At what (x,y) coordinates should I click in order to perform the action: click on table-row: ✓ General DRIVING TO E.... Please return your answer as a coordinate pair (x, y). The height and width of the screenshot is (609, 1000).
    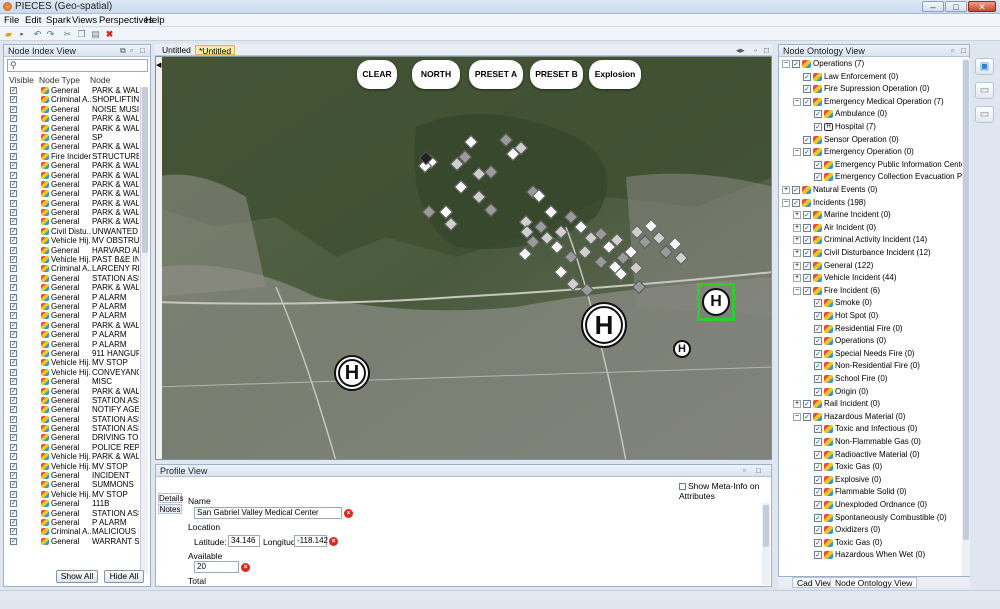
    Looking at the image, I should click on (73, 437).